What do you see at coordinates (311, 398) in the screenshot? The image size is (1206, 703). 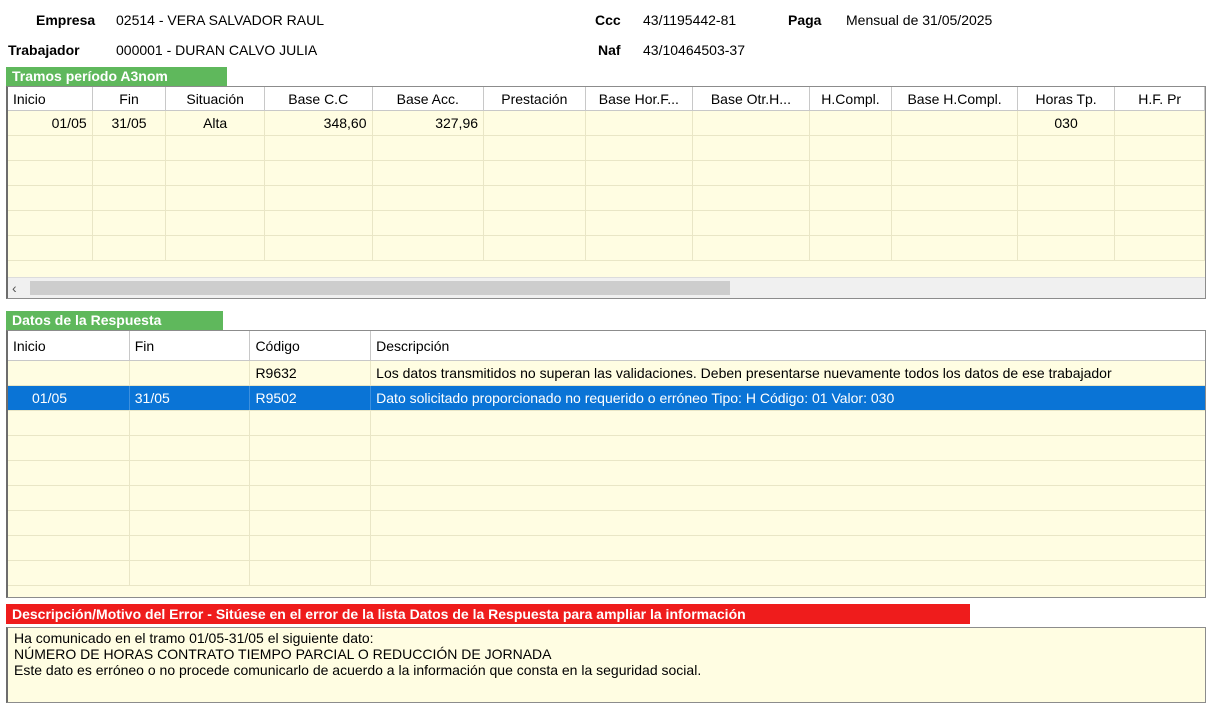 I see `cell-codigo: R9502` at bounding box center [311, 398].